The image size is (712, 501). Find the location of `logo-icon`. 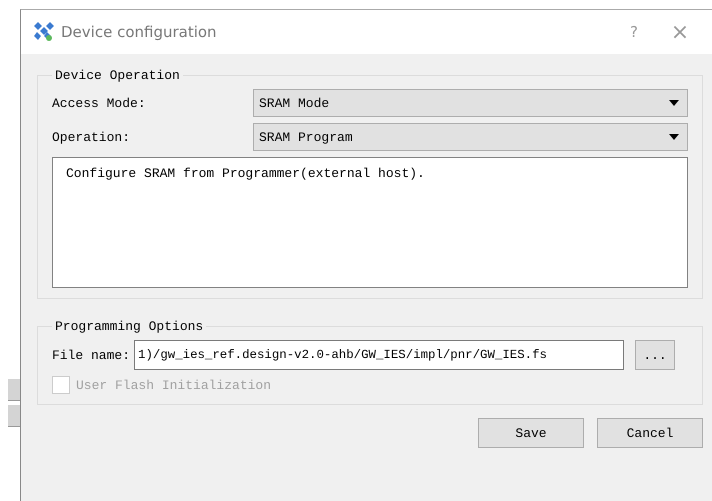

logo-icon is located at coordinates (44, 32).